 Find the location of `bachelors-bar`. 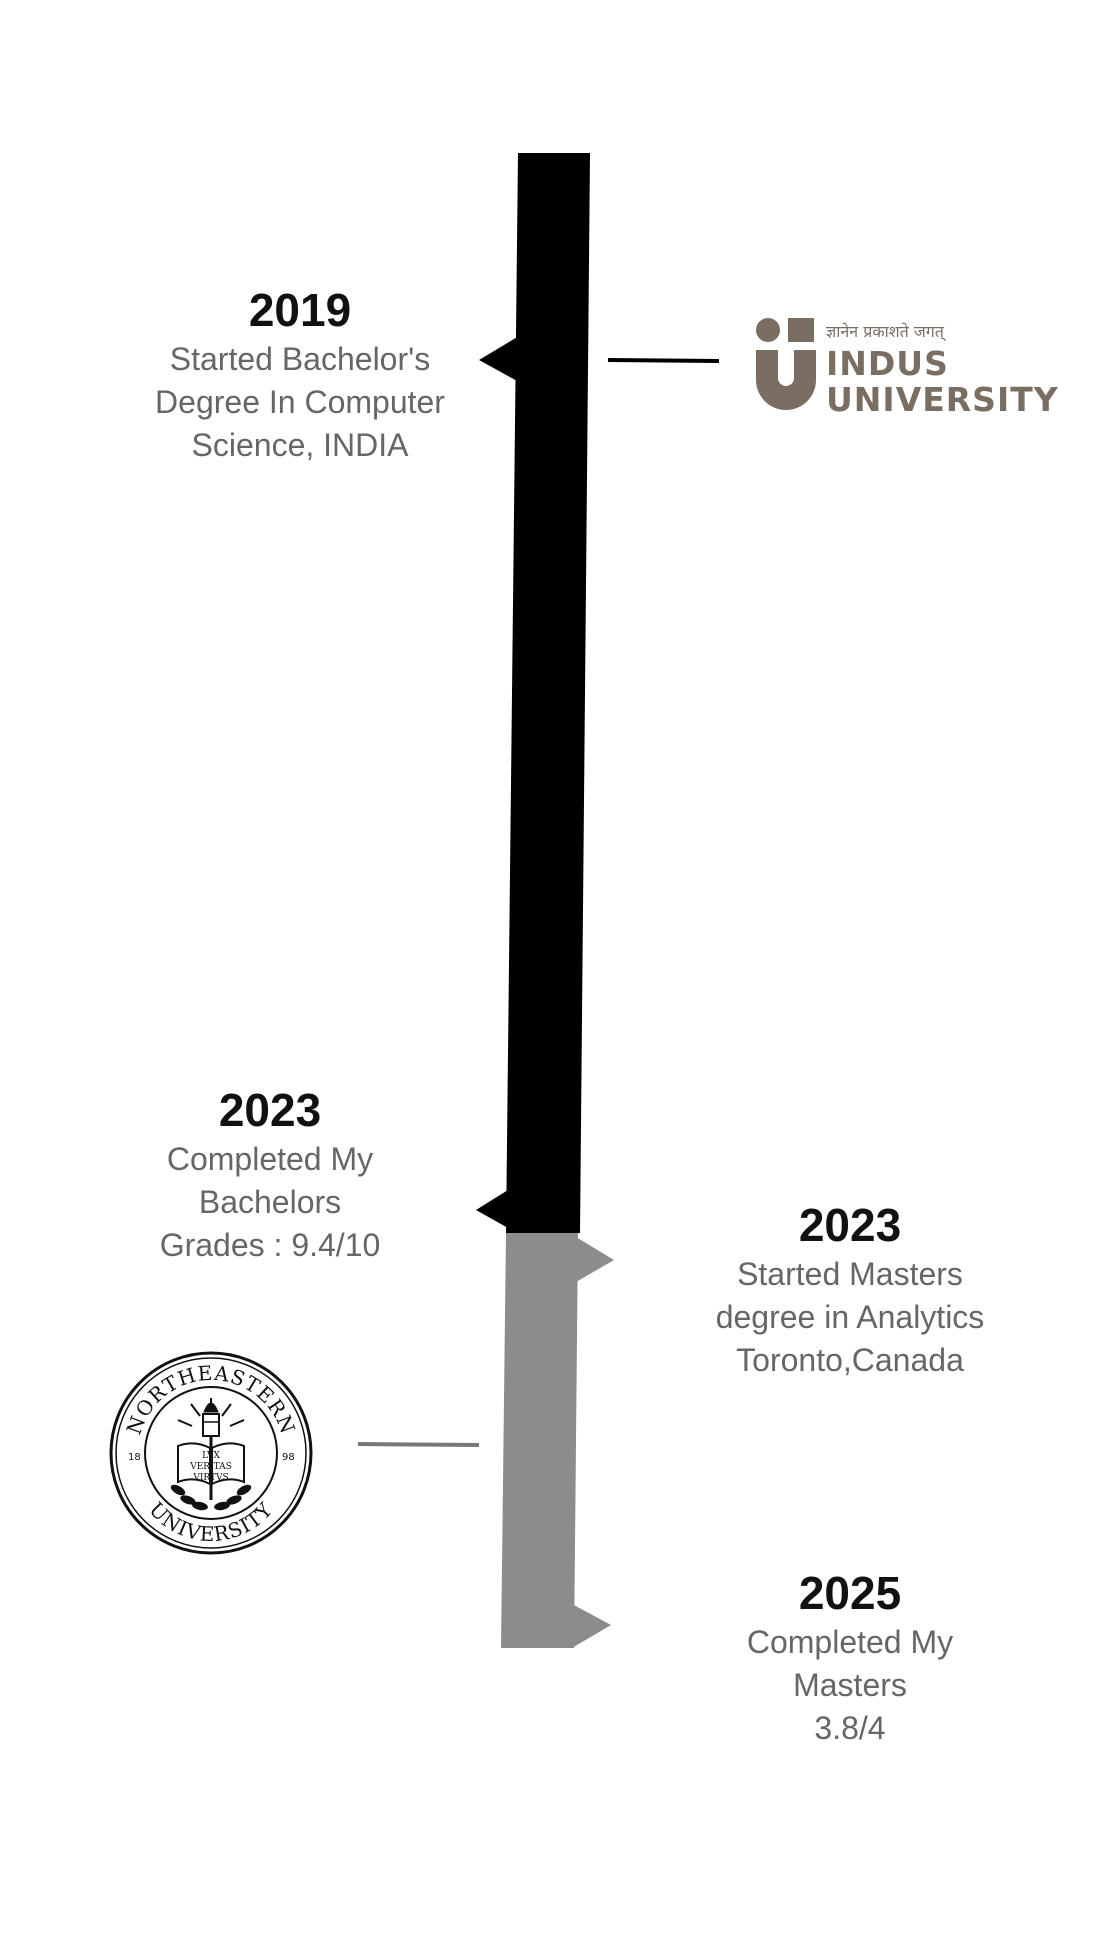

bachelors-bar is located at coordinates (548, 693).